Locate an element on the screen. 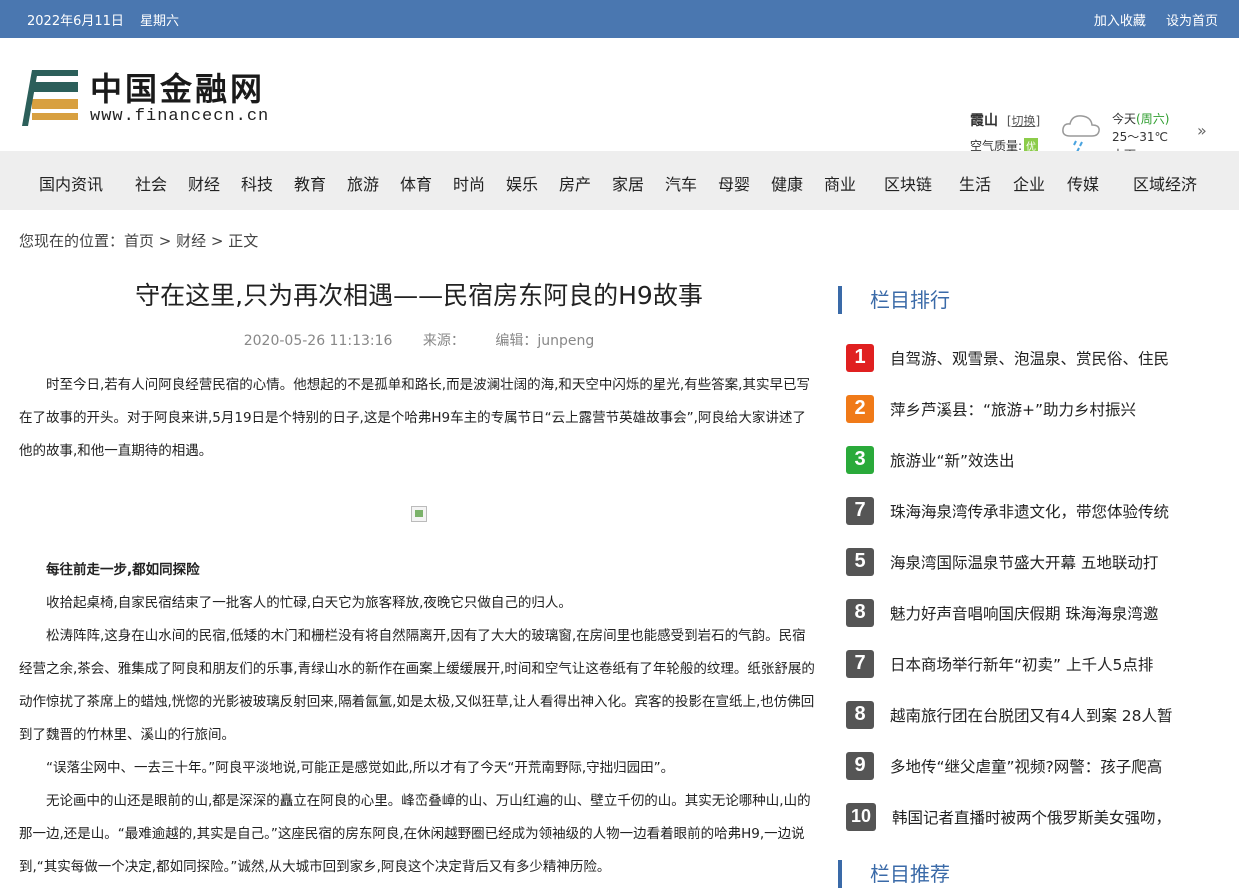  nav-item-sports: 体育 is located at coordinates (416, 183).